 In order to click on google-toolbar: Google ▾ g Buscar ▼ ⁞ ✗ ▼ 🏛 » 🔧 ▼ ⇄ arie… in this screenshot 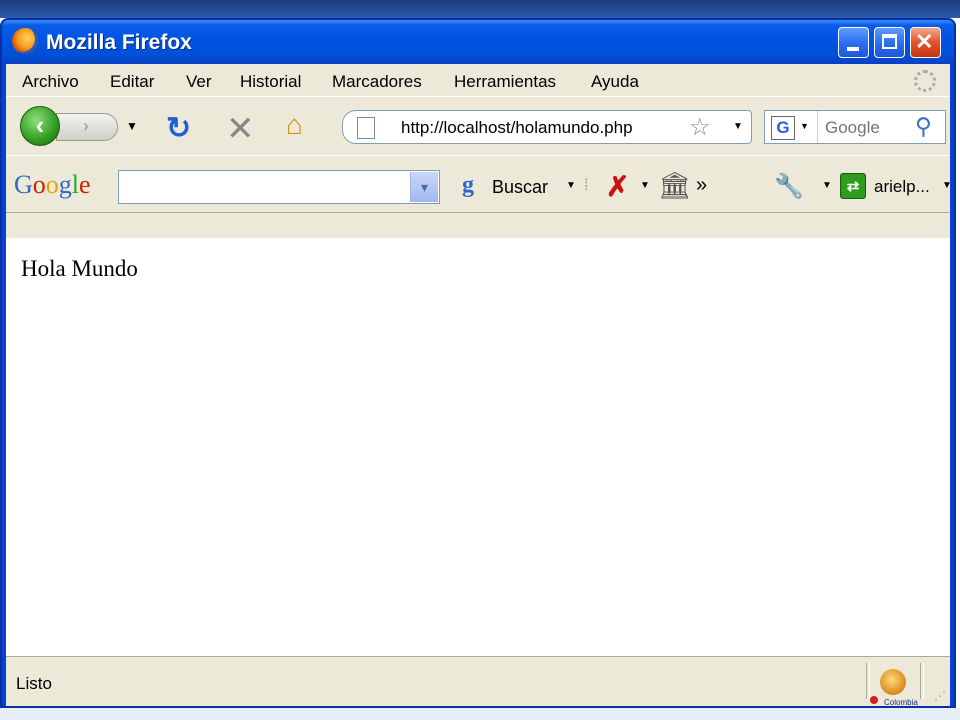, I will do `click(479, 184)`.